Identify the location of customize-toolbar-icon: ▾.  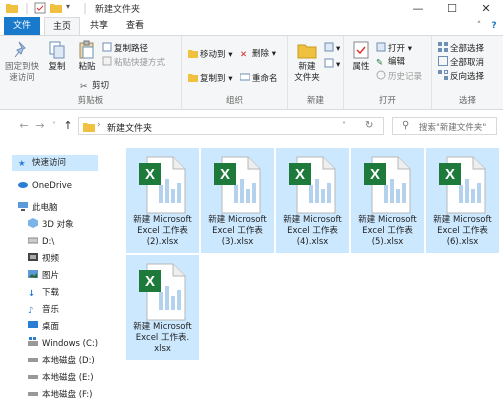
(71, 8).